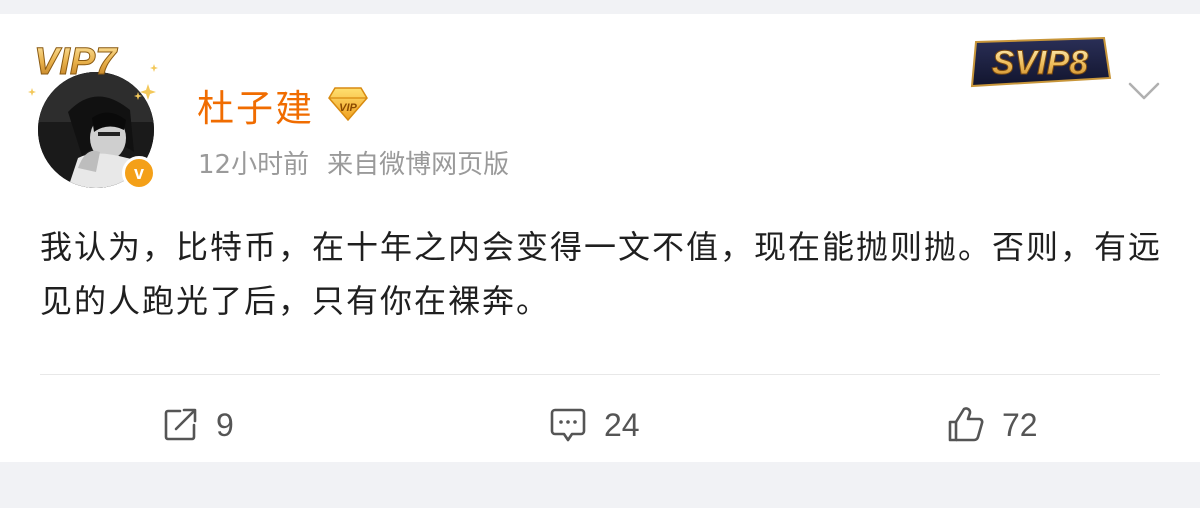 The height and width of the screenshot is (508, 1200). What do you see at coordinates (992, 425) in the screenshot?
I see `like-button: 72` at bounding box center [992, 425].